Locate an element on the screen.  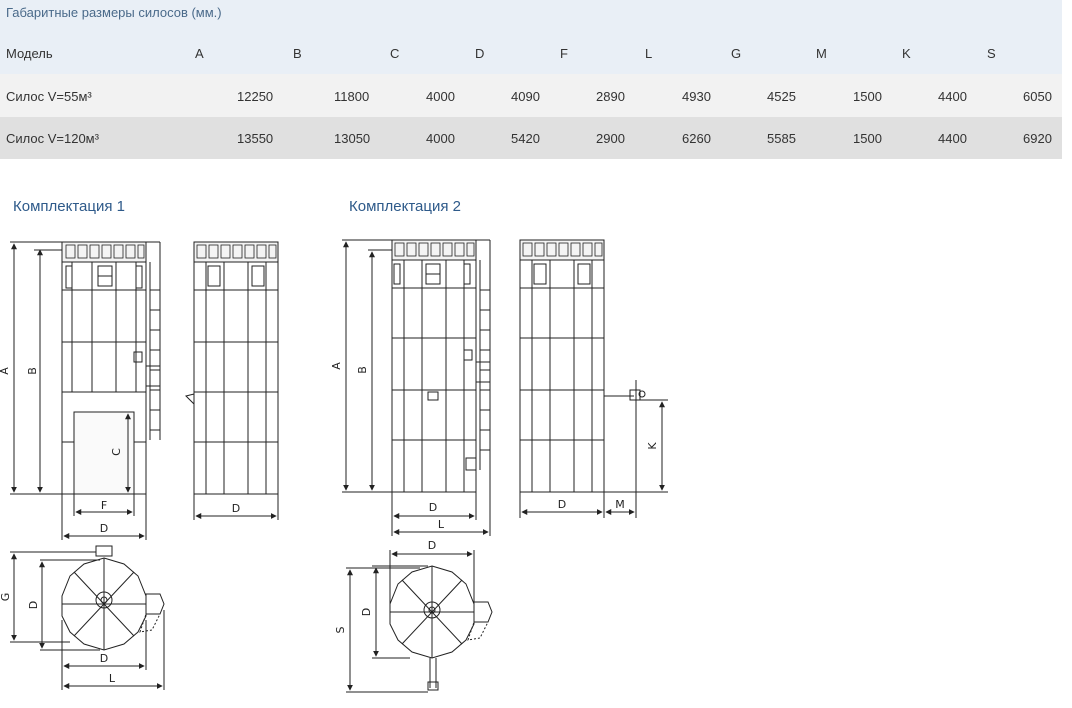
kit2-side-dim-d-label: D is located at coordinates (562, 504).